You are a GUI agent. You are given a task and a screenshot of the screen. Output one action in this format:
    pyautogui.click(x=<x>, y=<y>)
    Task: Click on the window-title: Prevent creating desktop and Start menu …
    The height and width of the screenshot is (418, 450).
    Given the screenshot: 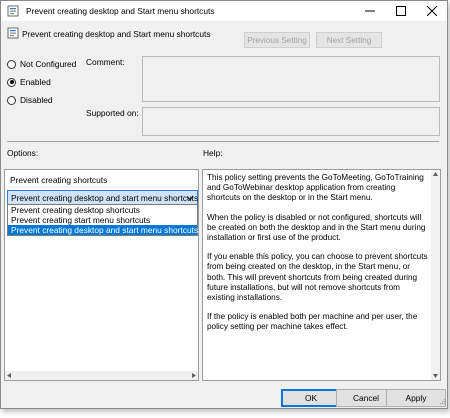 What is the action you would take?
    pyautogui.click(x=120, y=11)
    